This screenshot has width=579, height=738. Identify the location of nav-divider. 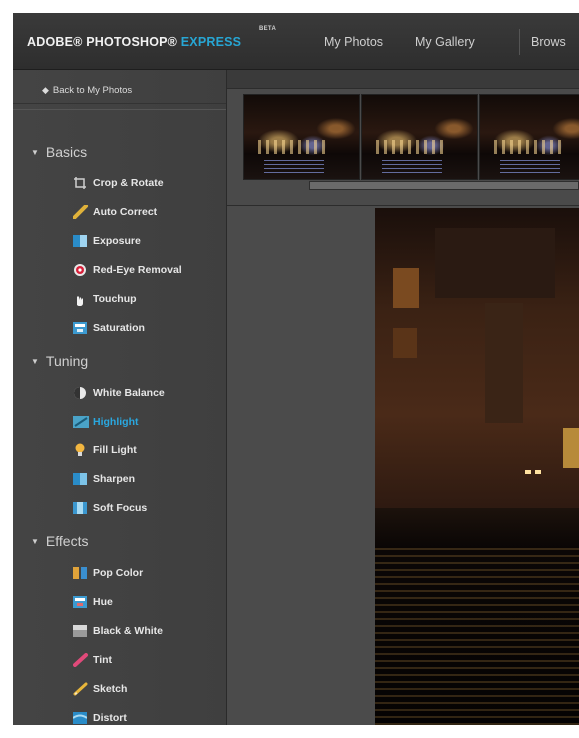
(519, 42).